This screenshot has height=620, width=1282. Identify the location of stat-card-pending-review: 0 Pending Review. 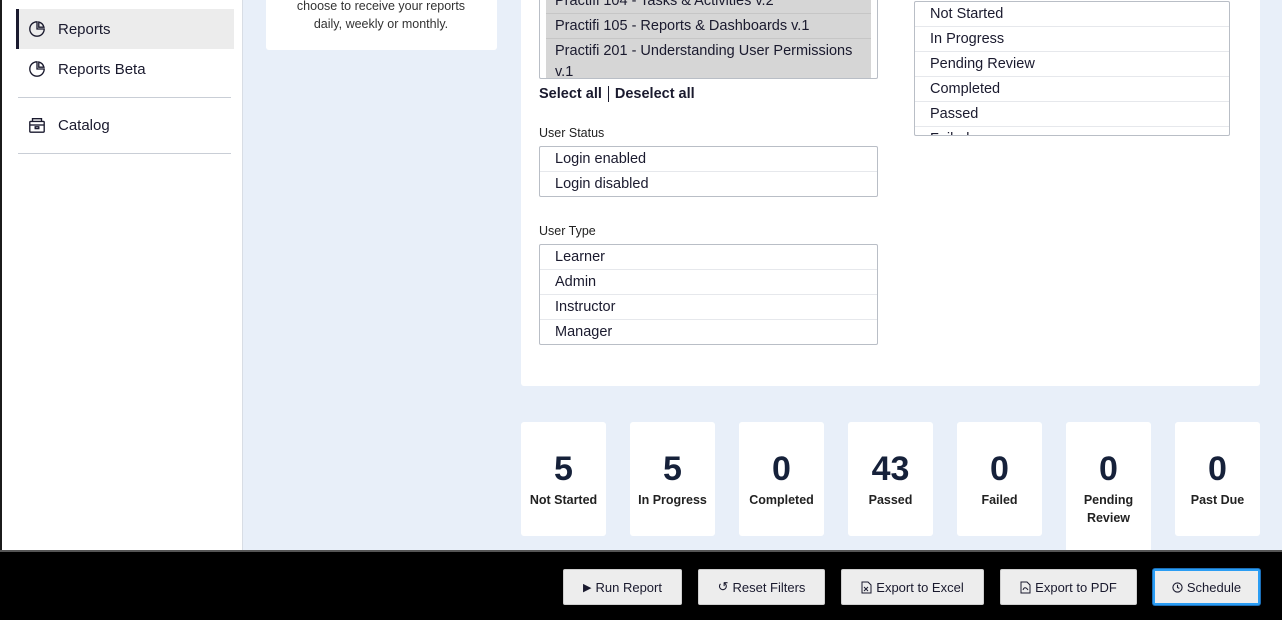
(1108, 487).